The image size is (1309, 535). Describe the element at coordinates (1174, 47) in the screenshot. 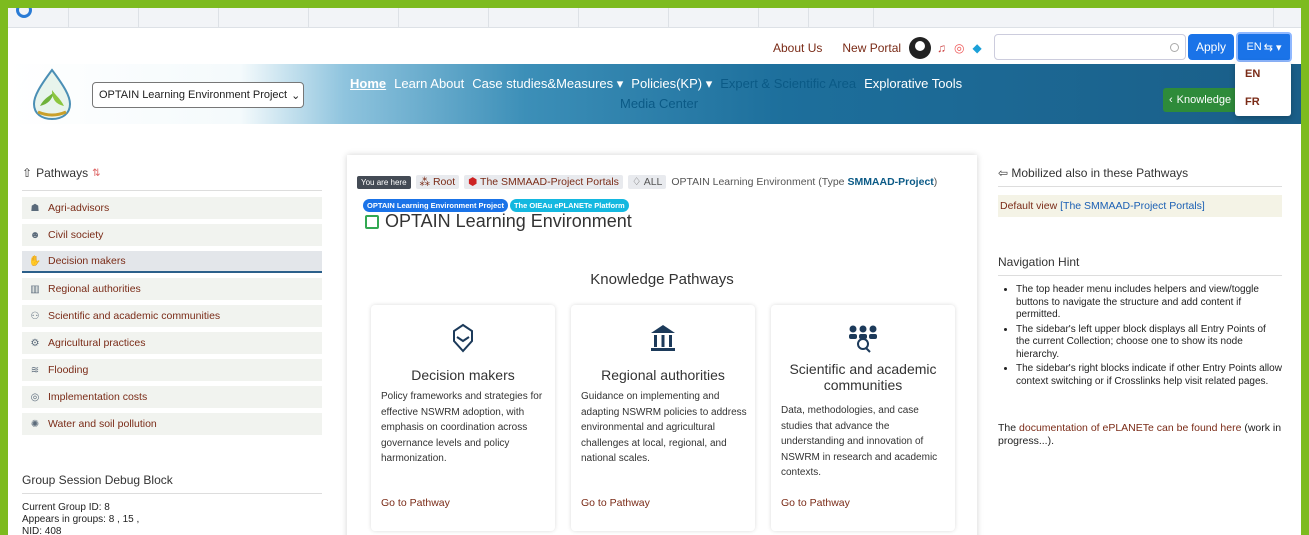

I see `search-clear-icon` at that location.